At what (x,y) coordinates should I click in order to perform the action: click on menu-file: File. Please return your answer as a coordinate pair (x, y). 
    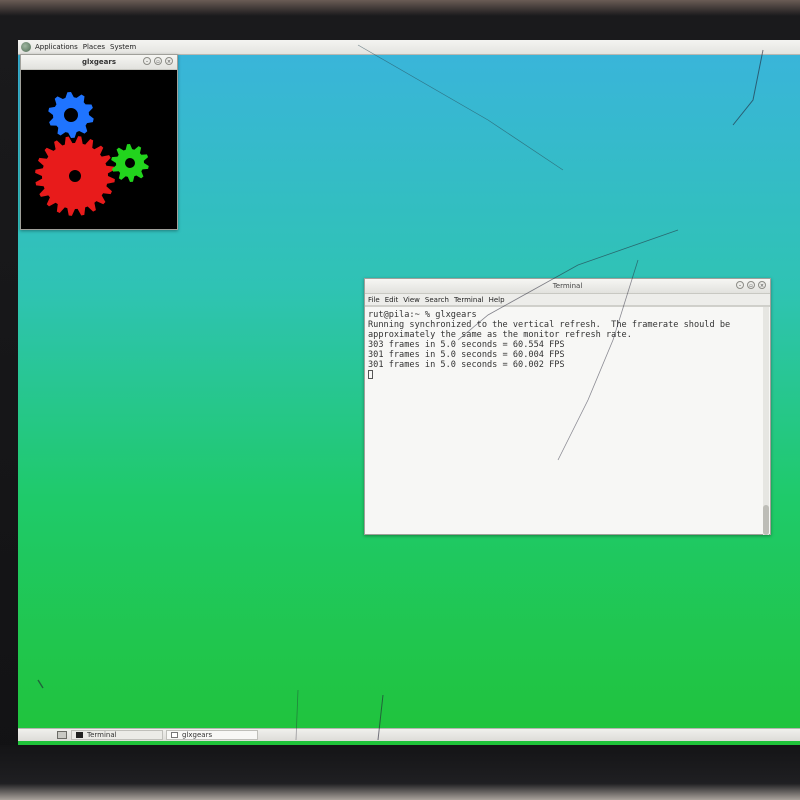
    Looking at the image, I should click on (374, 300).